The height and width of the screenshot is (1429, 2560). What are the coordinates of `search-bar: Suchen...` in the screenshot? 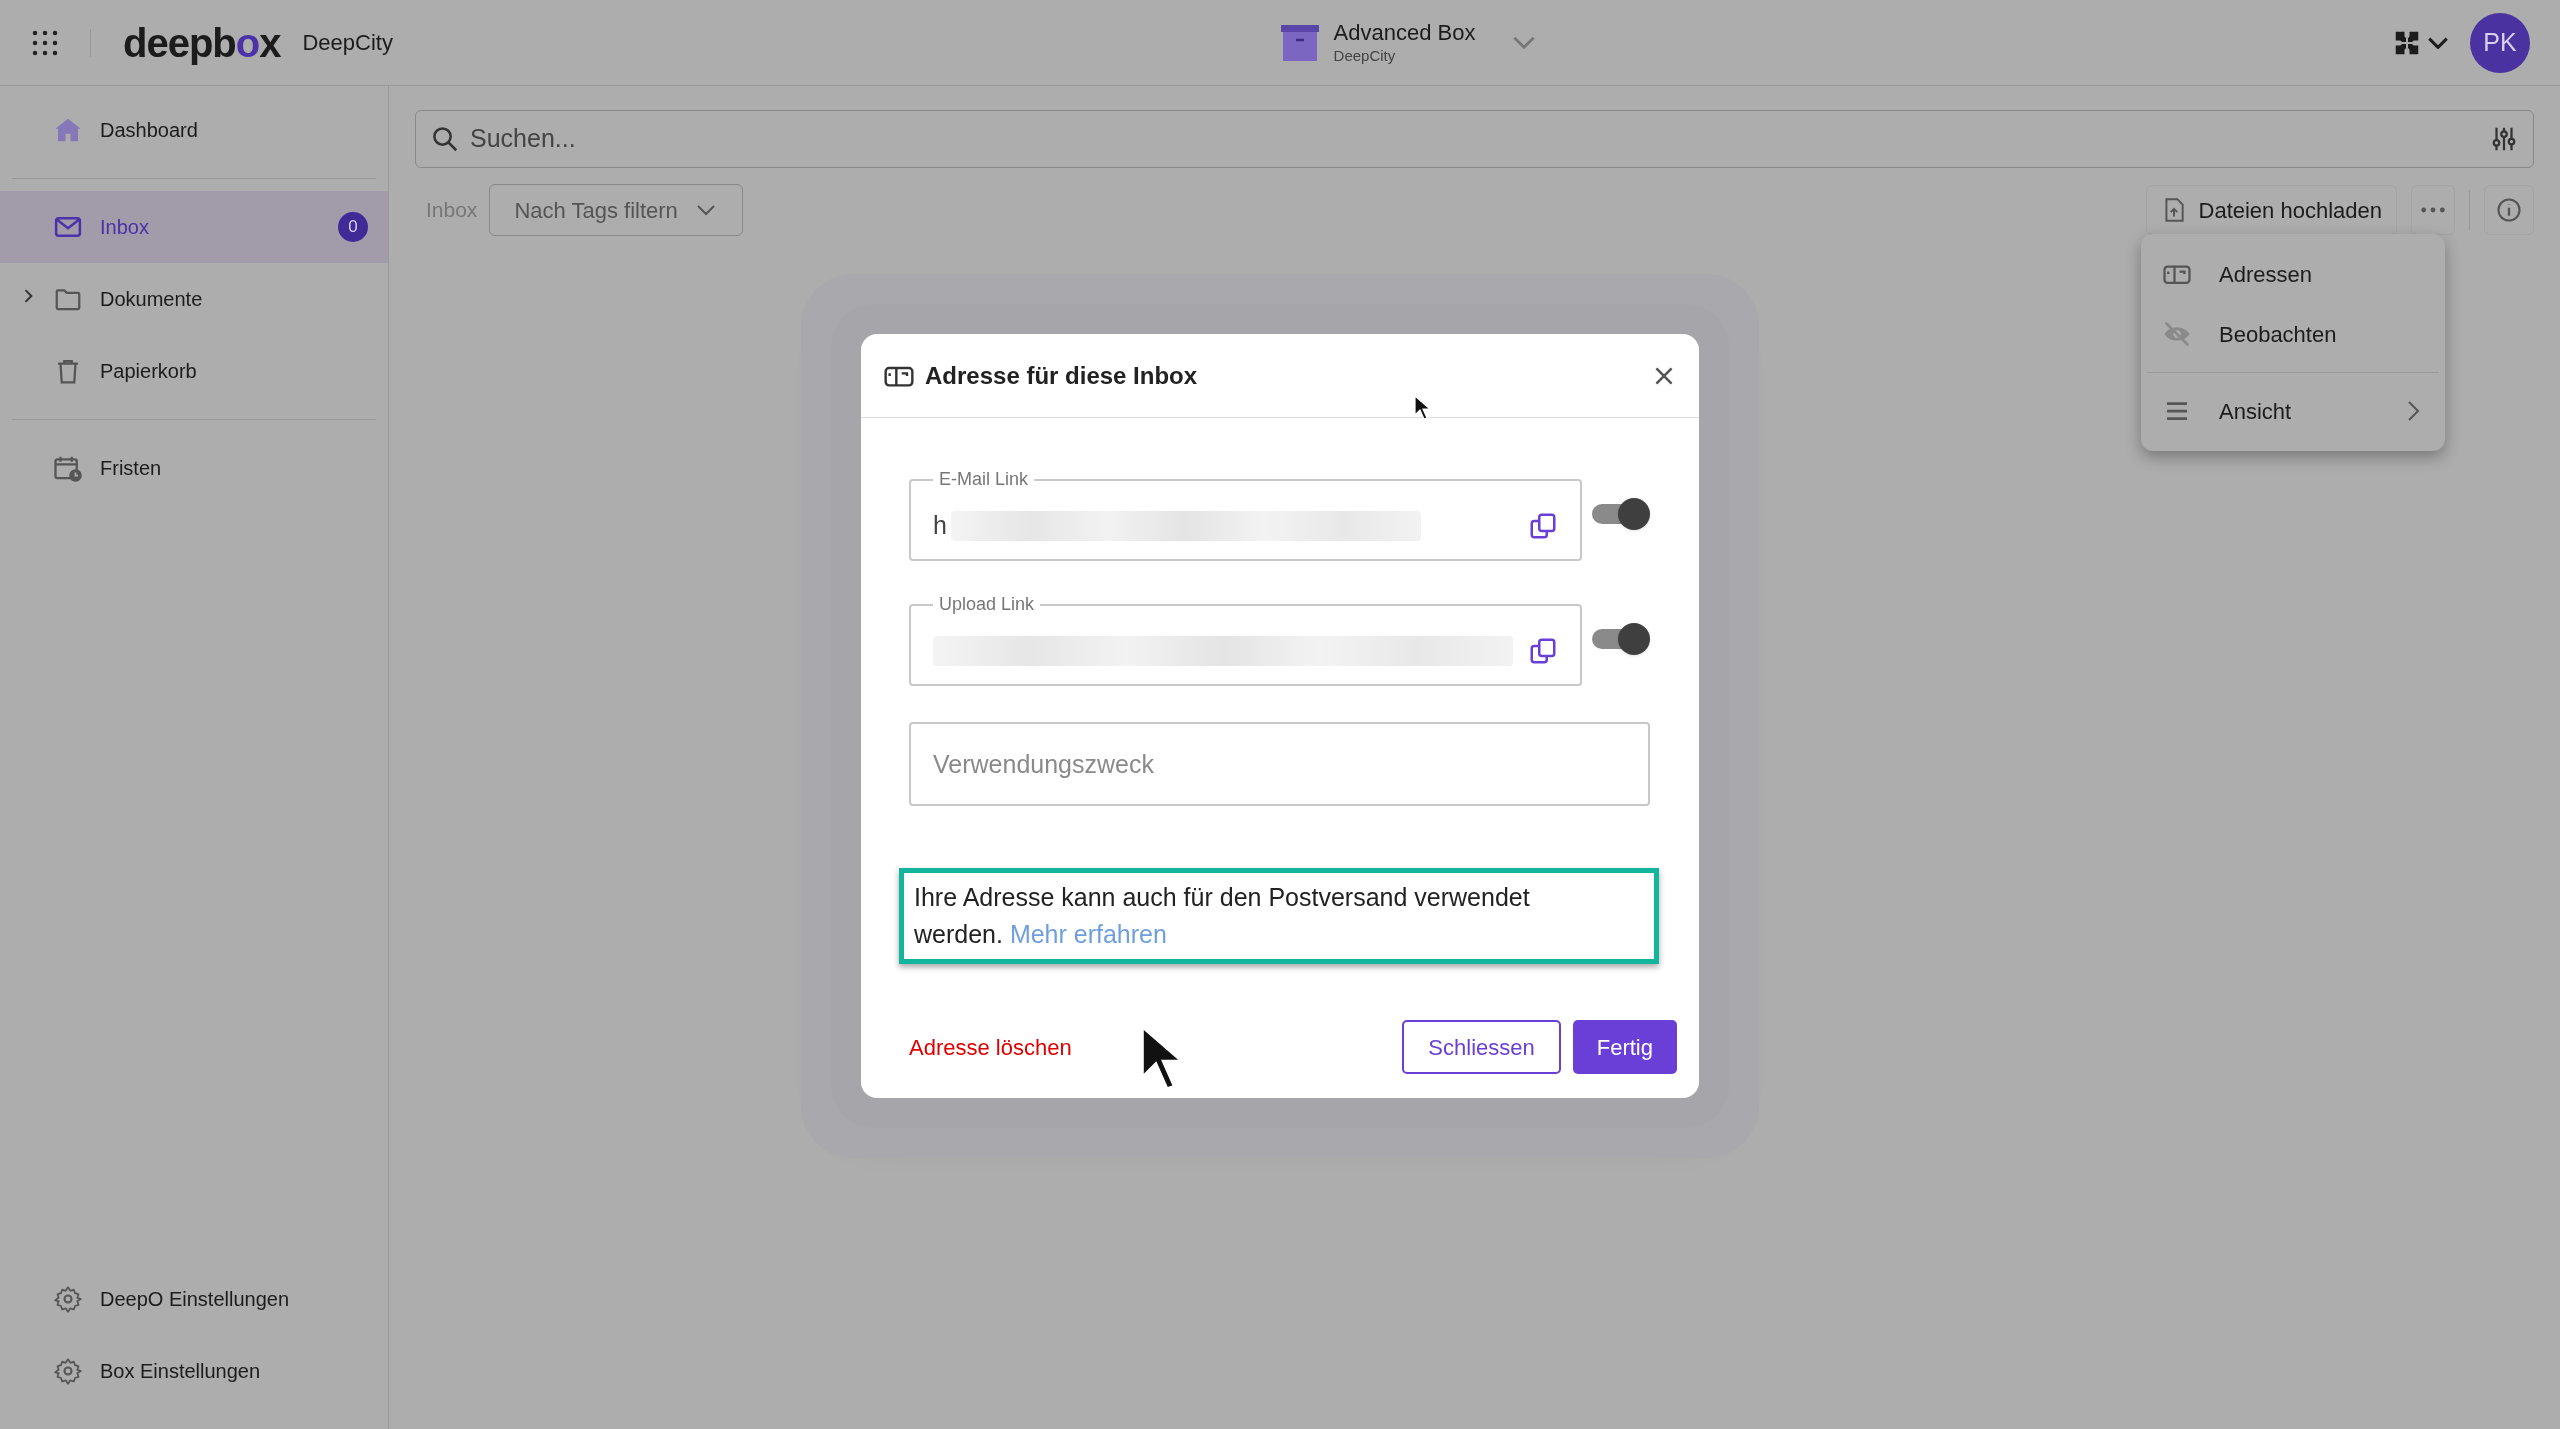 It's located at (1474, 139).